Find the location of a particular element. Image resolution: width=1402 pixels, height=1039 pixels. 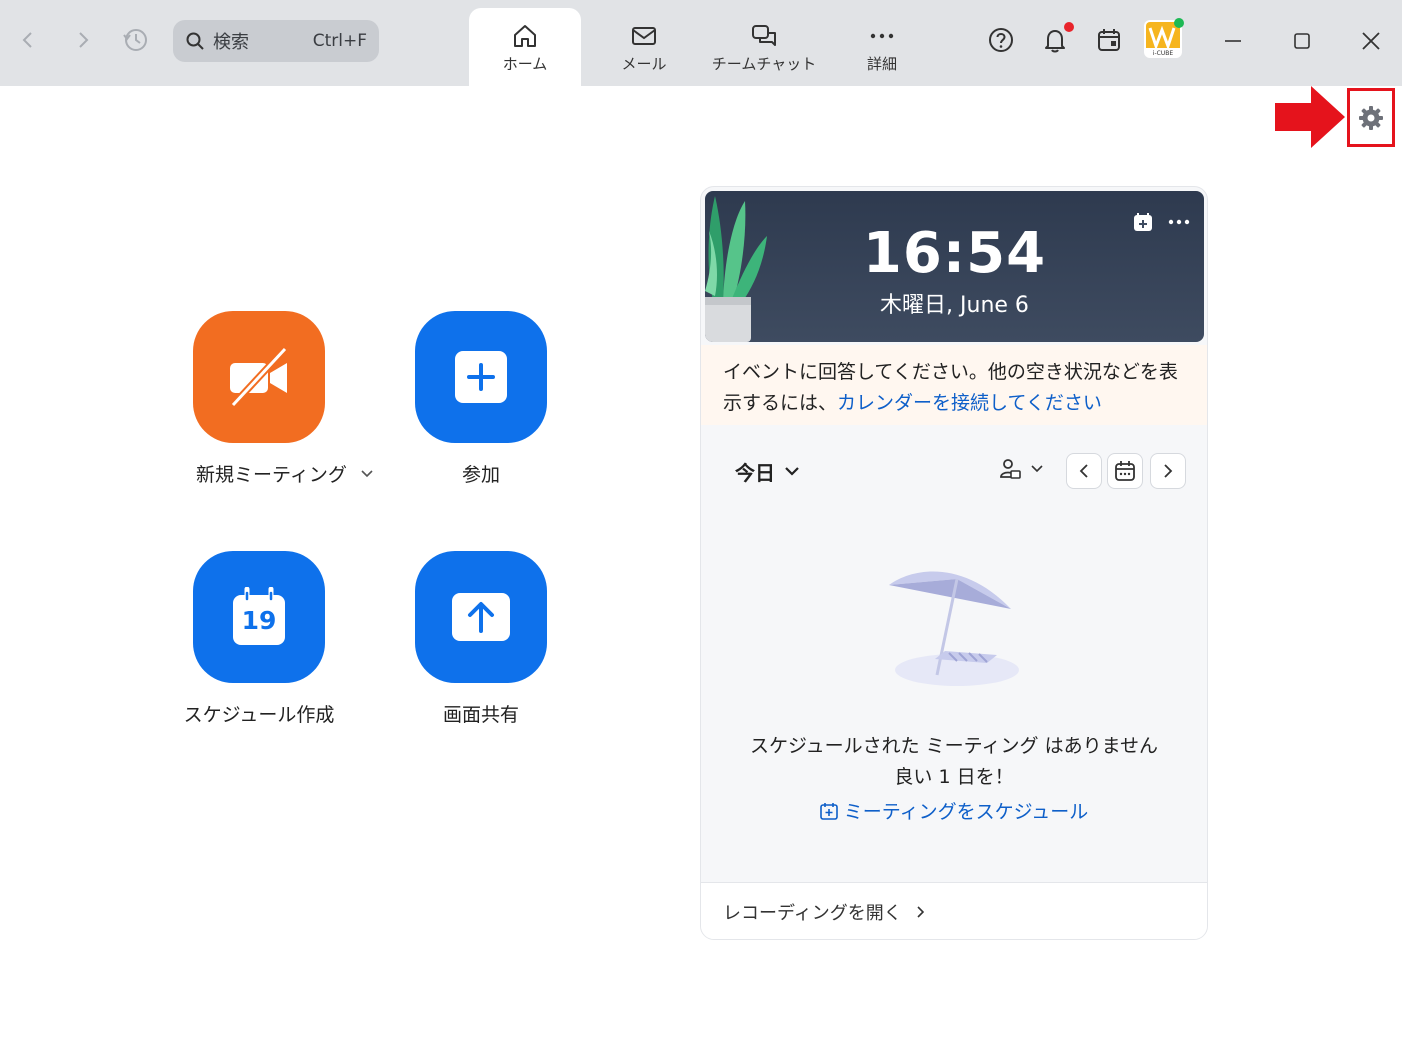

add-calendar-button is located at coordinates (1143, 222).